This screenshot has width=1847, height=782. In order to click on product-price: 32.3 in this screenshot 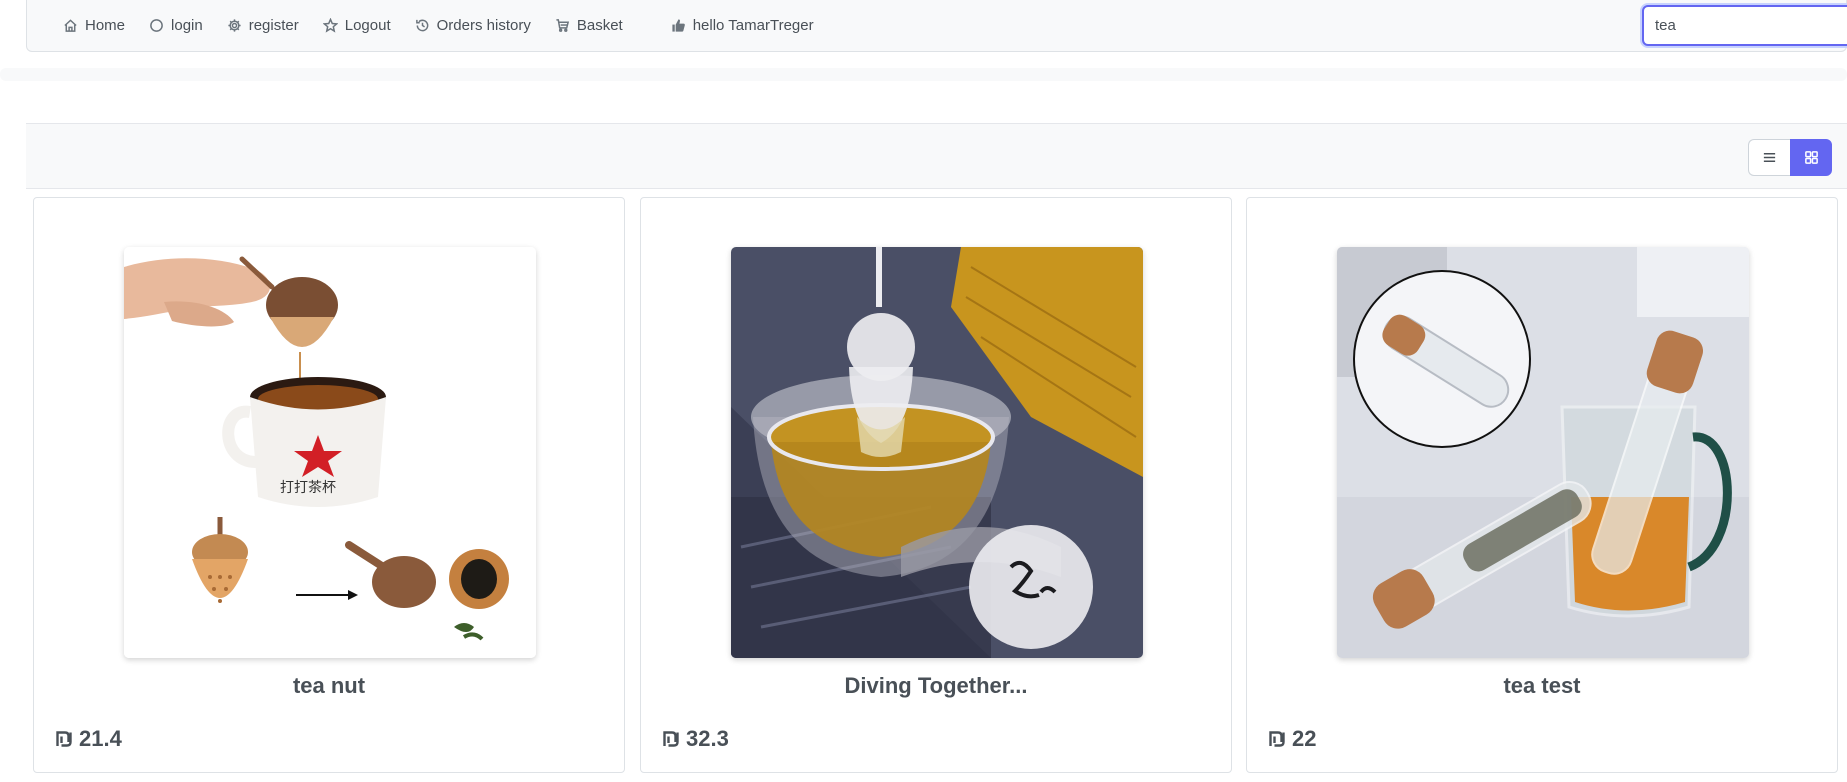, I will do `click(707, 738)`.